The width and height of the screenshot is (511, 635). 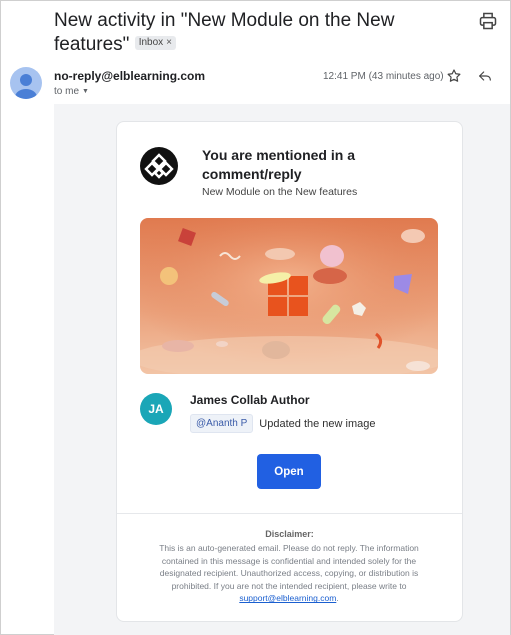 What do you see at coordinates (26, 86) in the screenshot?
I see `person-avatar-icon` at bounding box center [26, 86].